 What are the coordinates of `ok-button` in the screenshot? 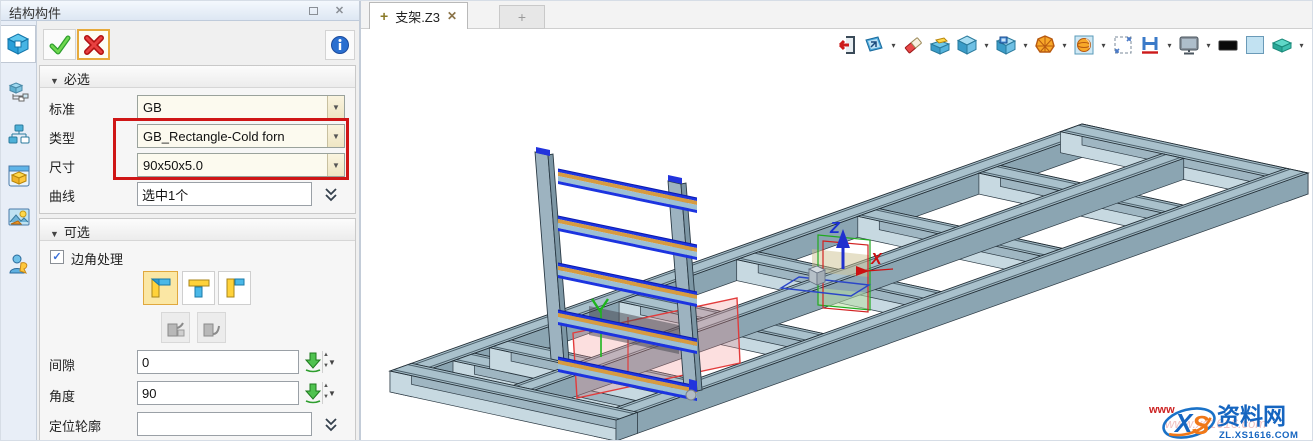 It's located at (59, 44).